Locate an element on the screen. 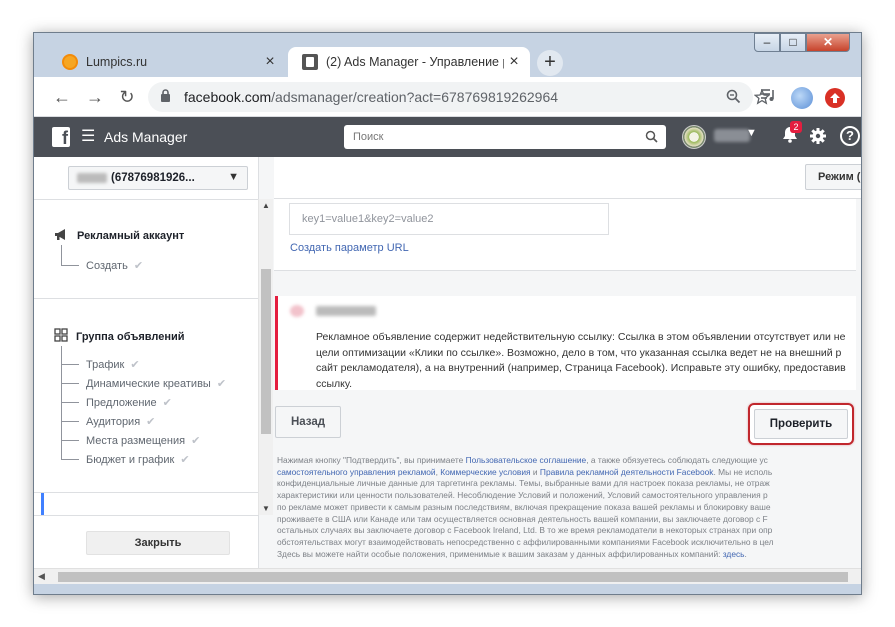  create-url-param-link: Создать параметр URL is located at coordinates (349, 248).